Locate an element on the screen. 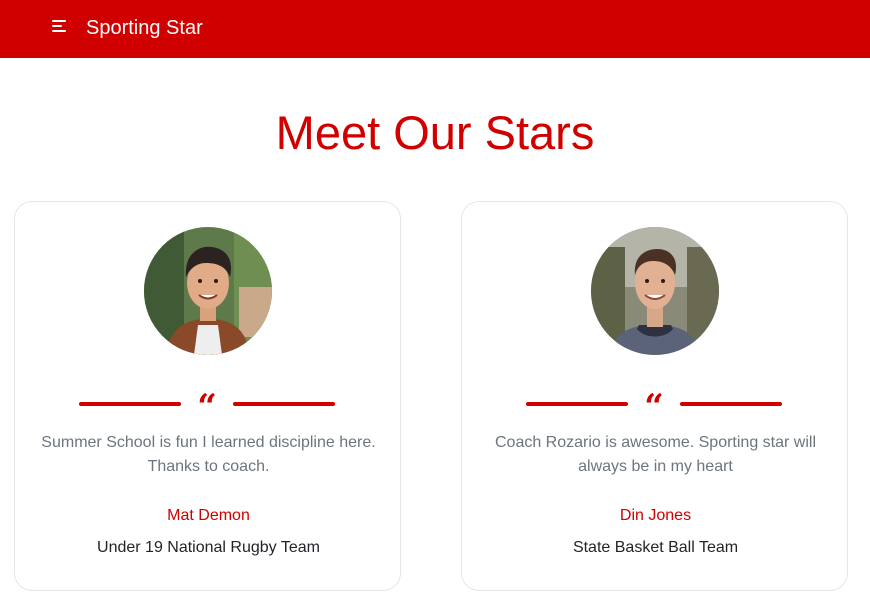 The height and width of the screenshot is (601, 870). person-team: Under 19 National Rugby Team is located at coordinates (208, 547).